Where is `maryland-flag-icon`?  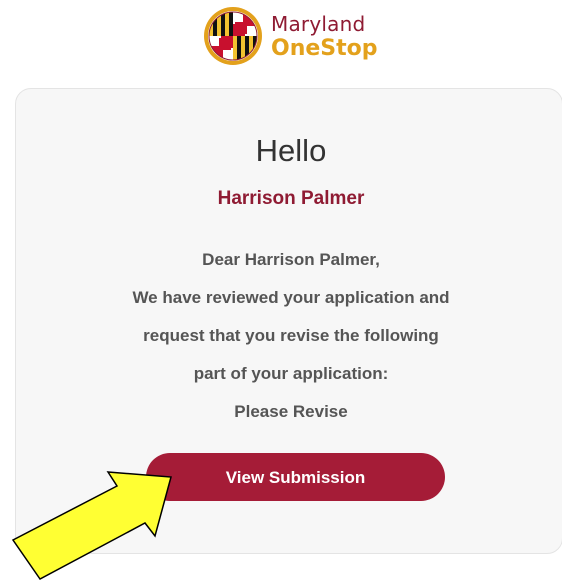
maryland-flag-icon is located at coordinates (233, 36).